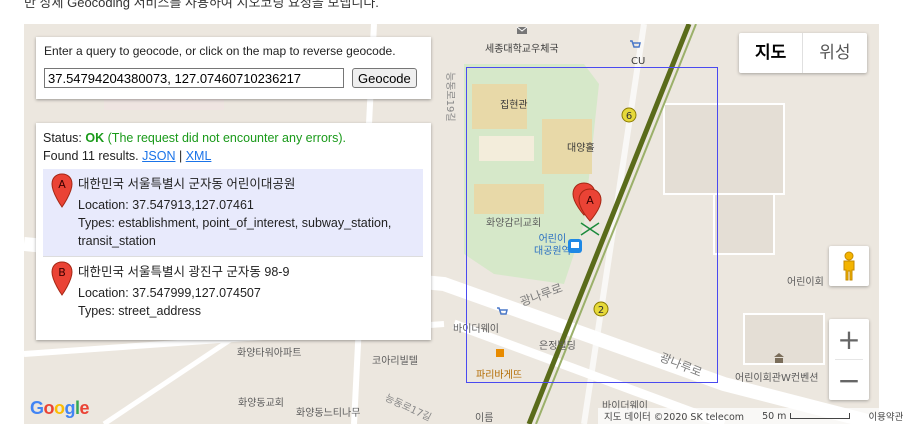 The height and width of the screenshot is (437, 903). I want to click on map-label-name-e: 이름, so click(484, 418).